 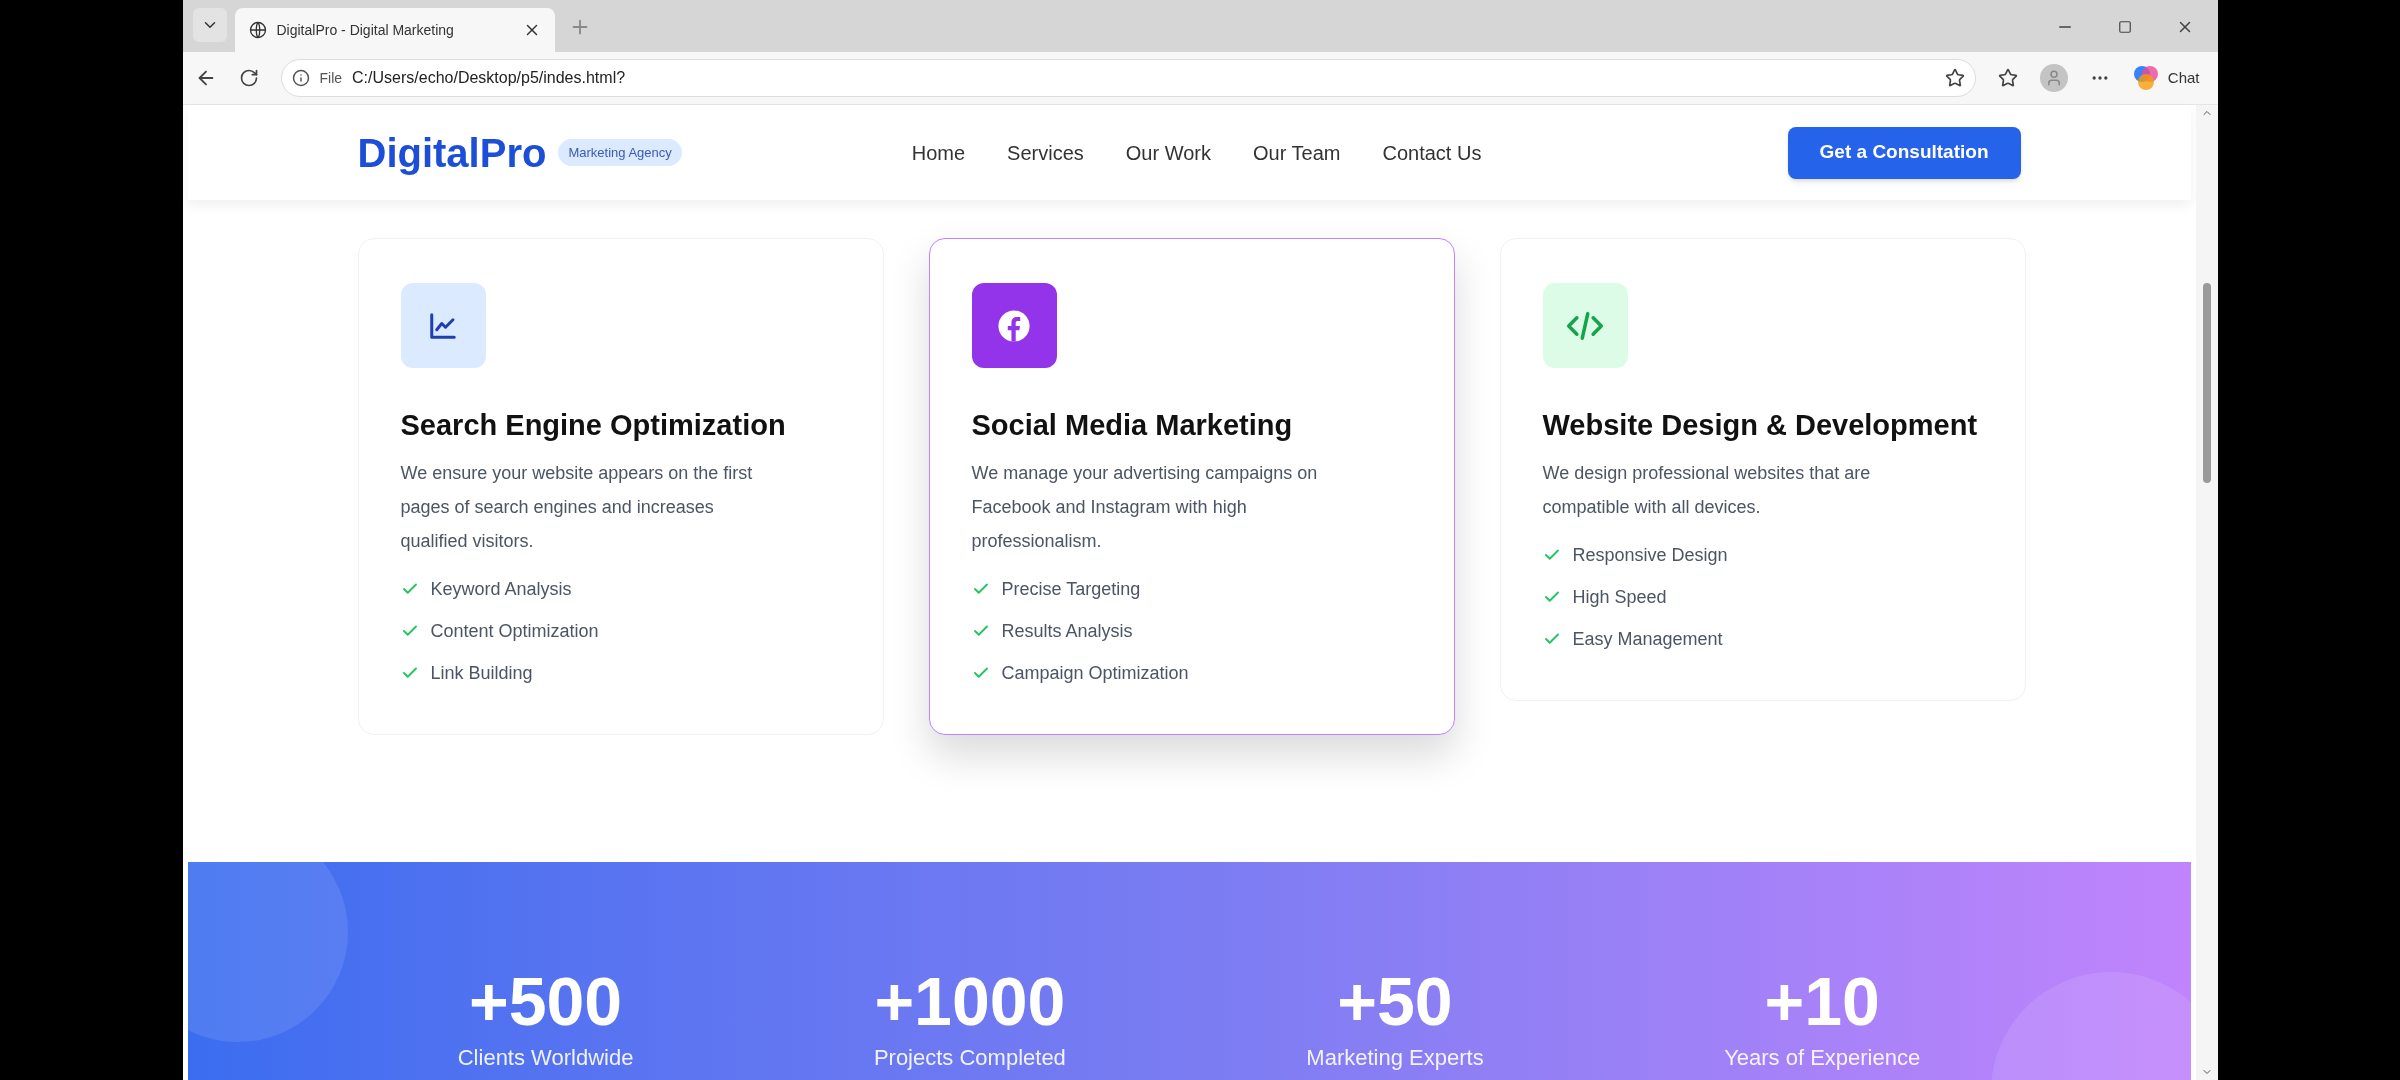 What do you see at coordinates (2007, 78) in the screenshot?
I see `favorites-icon` at bounding box center [2007, 78].